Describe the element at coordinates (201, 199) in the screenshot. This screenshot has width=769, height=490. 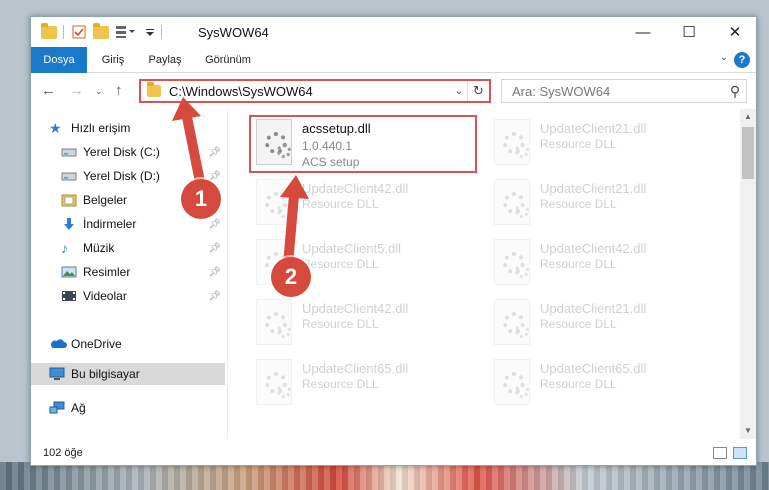
I see `step-1-badge: 1` at that location.